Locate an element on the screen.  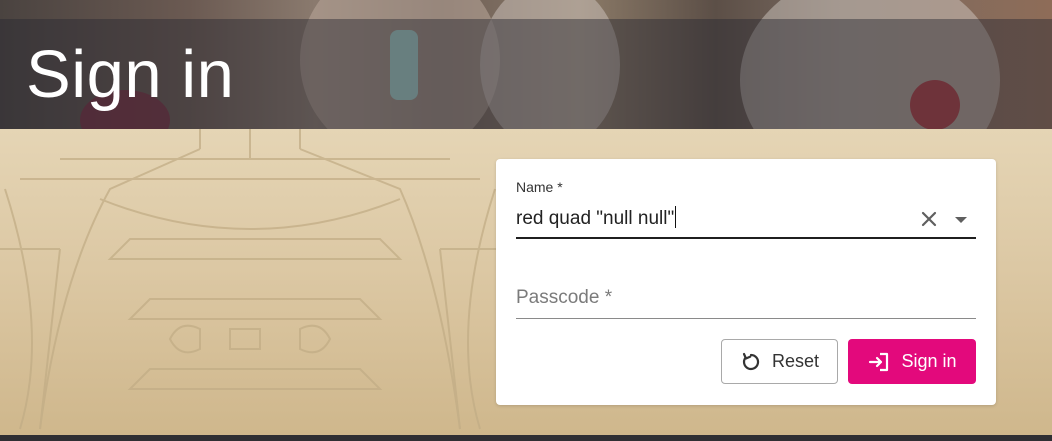
passcode-input is located at coordinates (746, 298).